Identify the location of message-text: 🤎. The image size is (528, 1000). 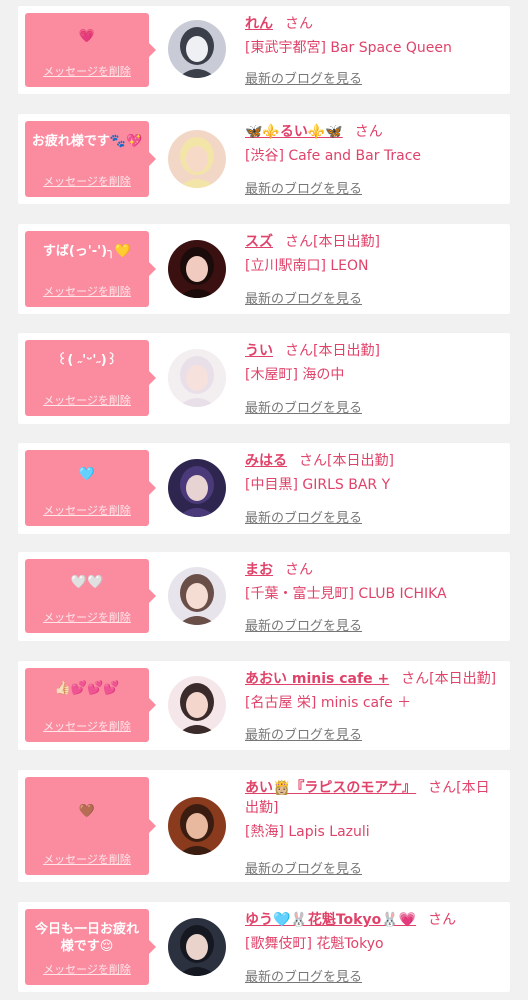
(87, 811).